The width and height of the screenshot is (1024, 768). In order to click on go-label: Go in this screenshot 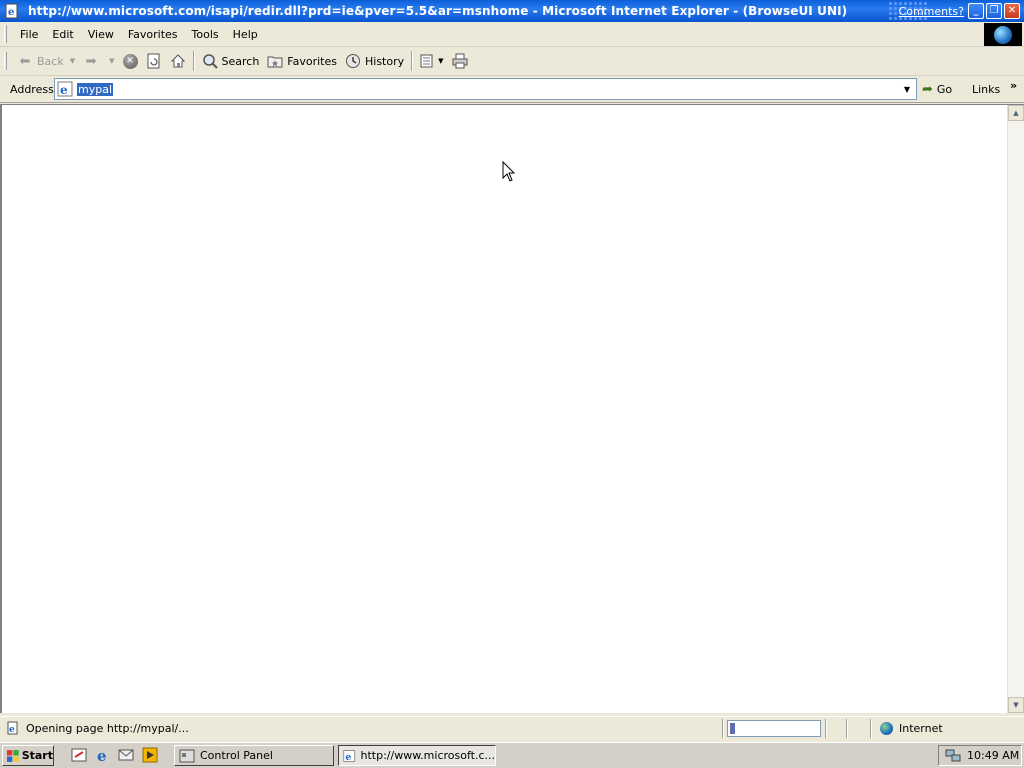, I will do `click(944, 89)`.